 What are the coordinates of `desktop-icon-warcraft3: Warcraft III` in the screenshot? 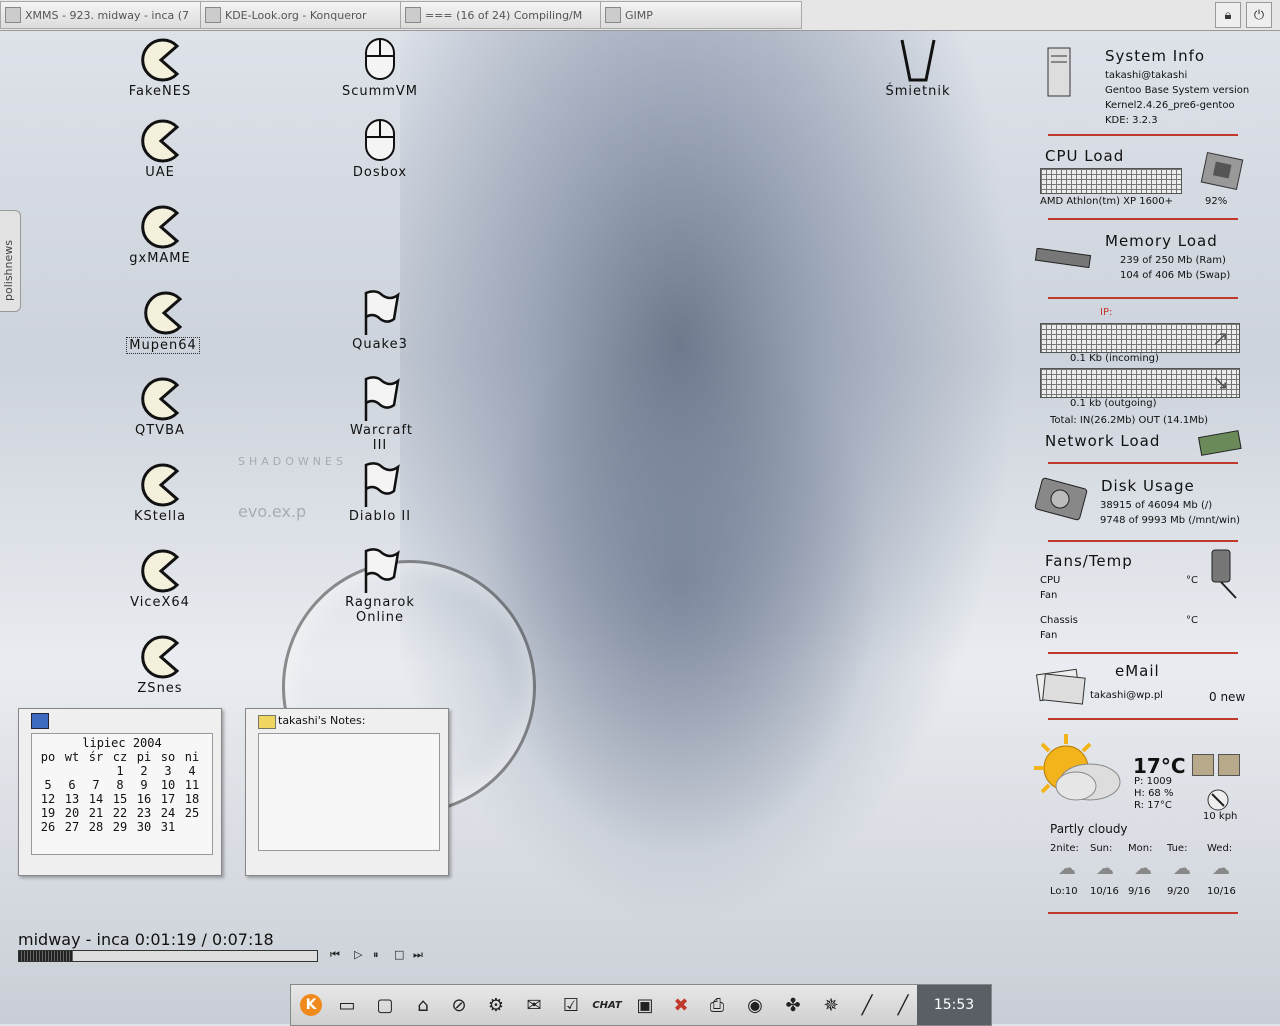 It's located at (380, 414).